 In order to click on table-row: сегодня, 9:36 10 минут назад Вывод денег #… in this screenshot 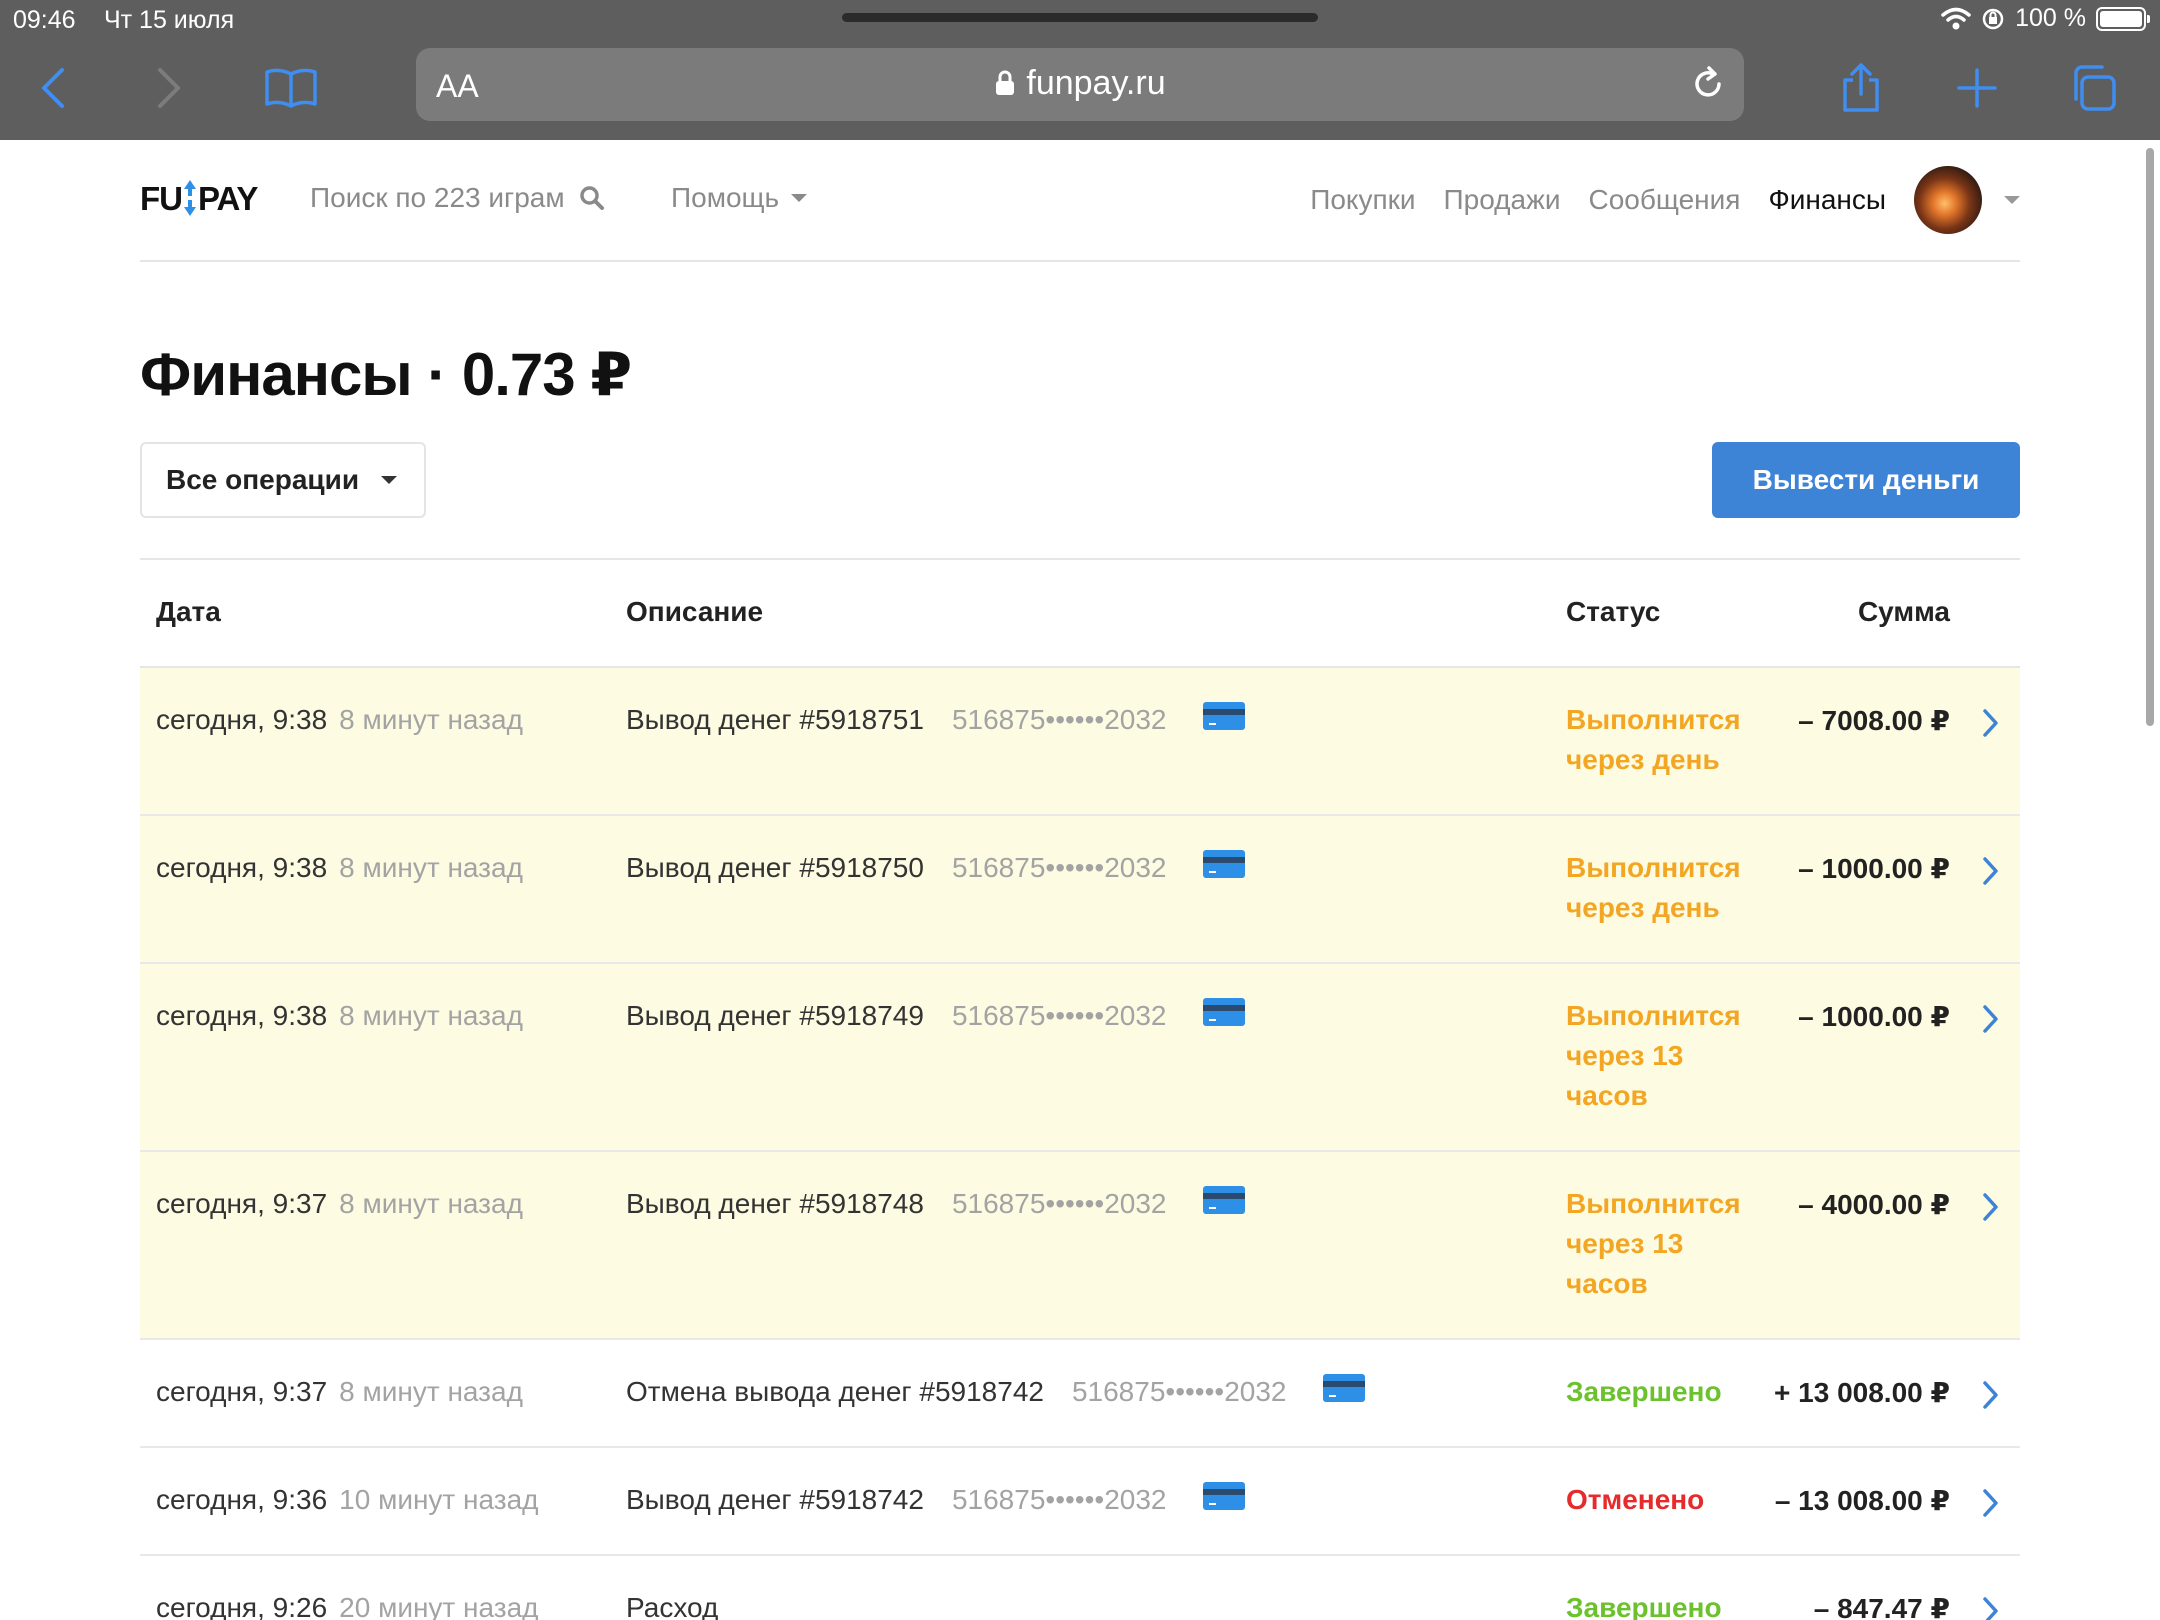, I will do `click(1080, 1502)`.